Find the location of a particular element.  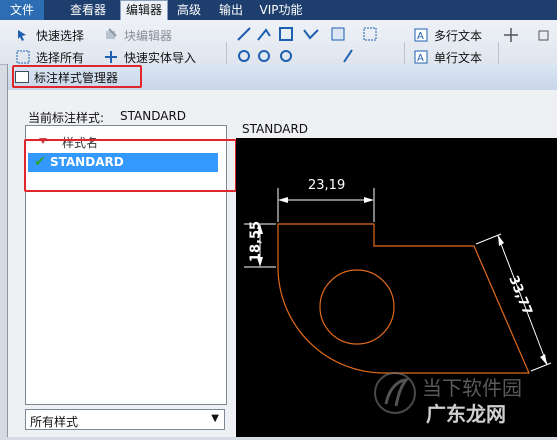

selection-highlight-box is located at coordinates (130, 165).